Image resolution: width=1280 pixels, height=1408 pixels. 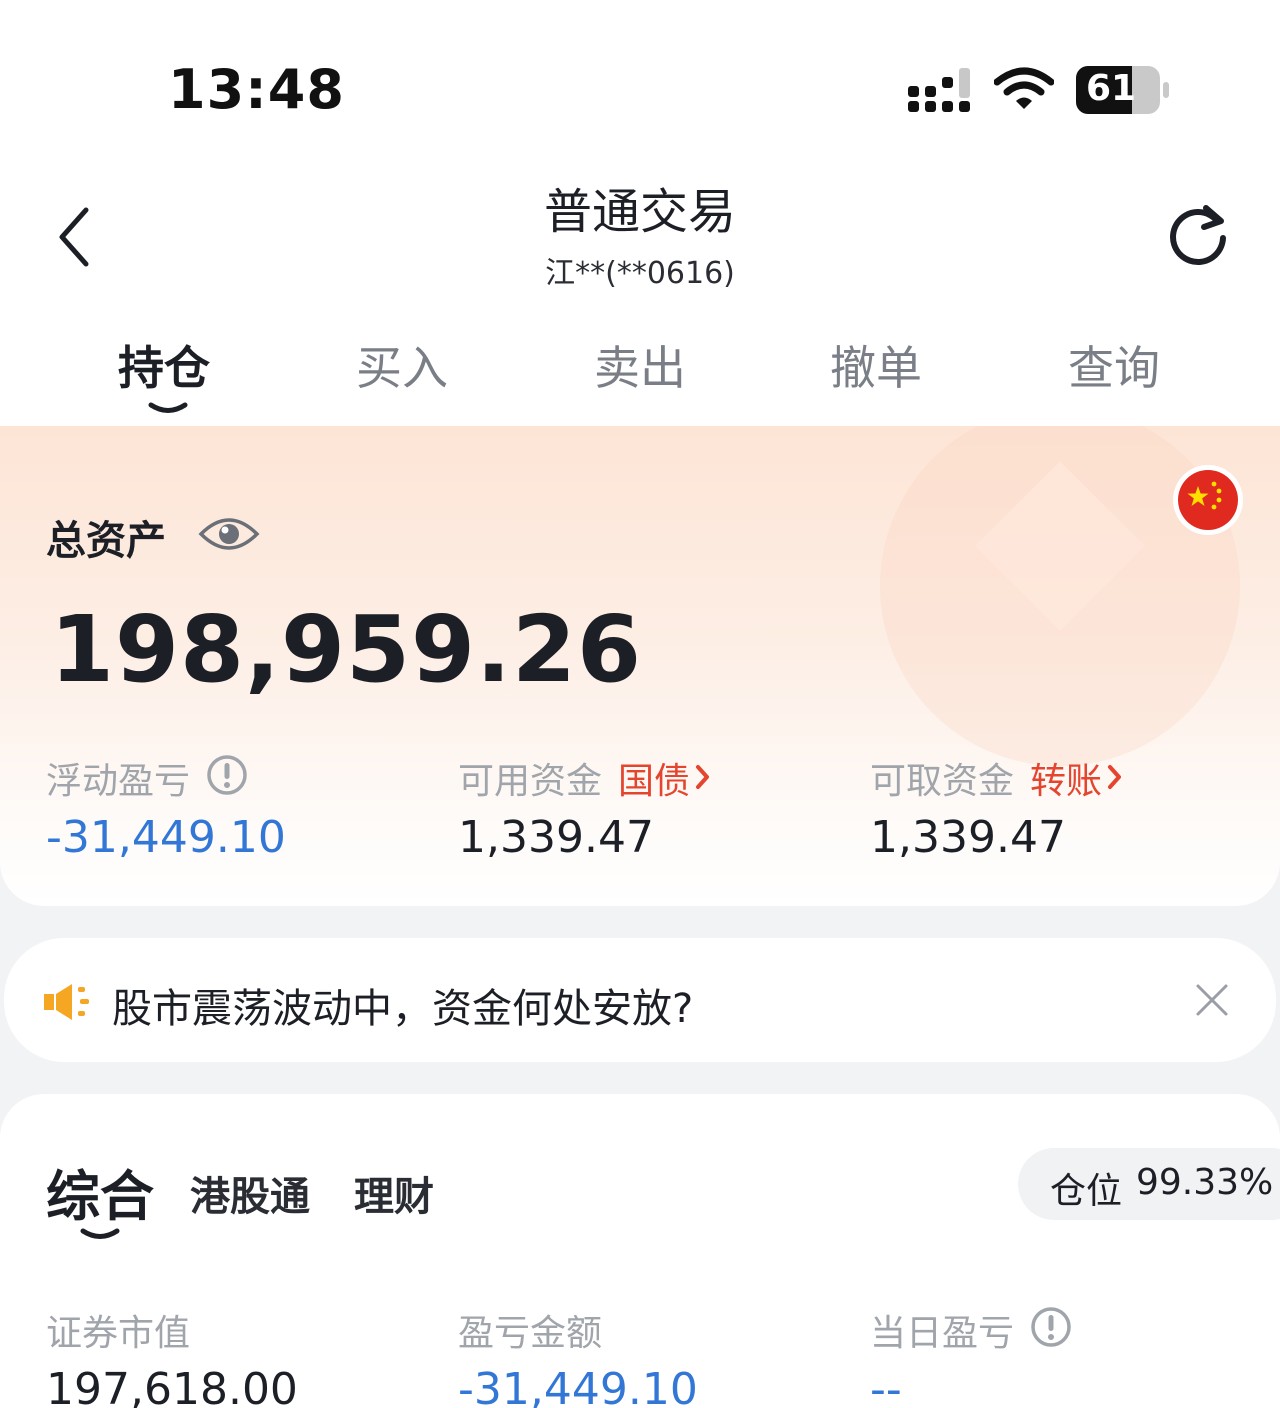 I want to click on refresh-icon, so click(x=1199, y=235).